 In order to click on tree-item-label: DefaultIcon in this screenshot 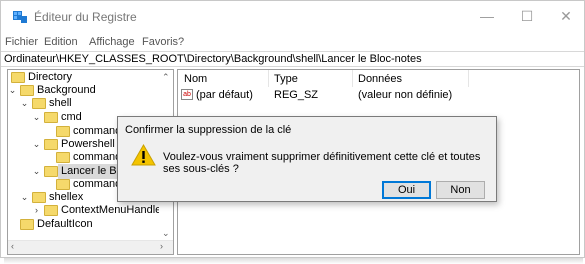, I will do `click(65, 224)`.